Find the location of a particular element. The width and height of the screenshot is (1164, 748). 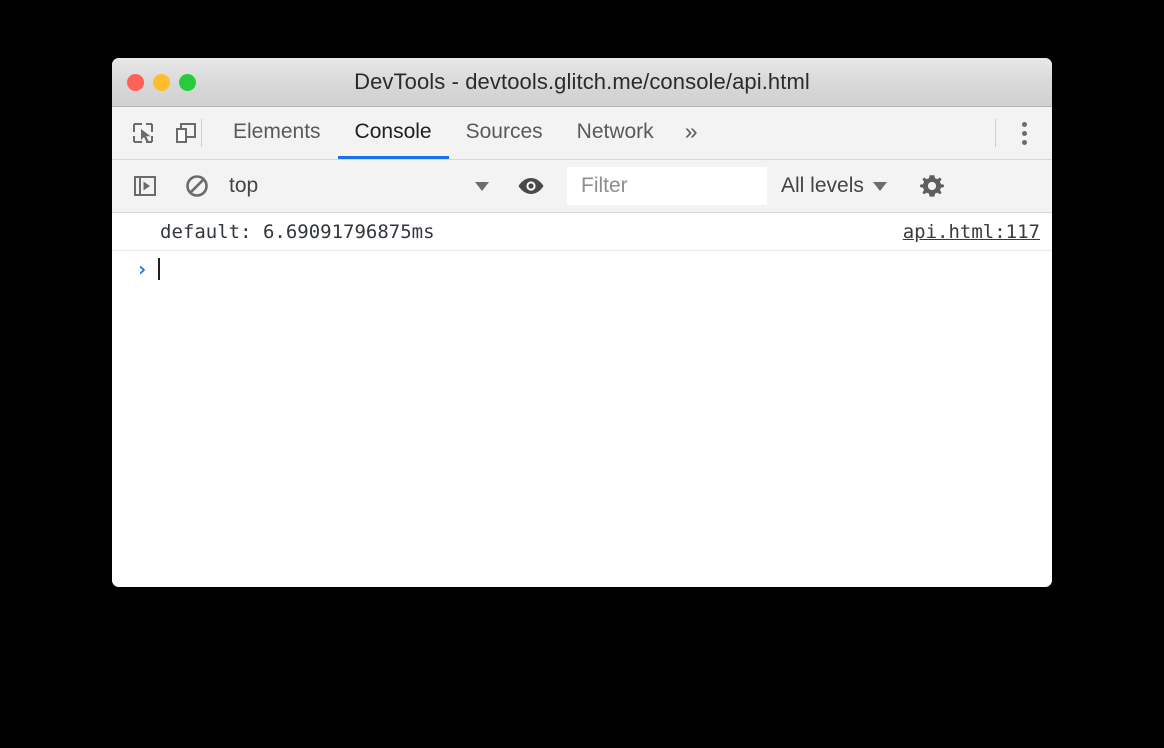

zoom-window-button is located at coordinates (187, 82).